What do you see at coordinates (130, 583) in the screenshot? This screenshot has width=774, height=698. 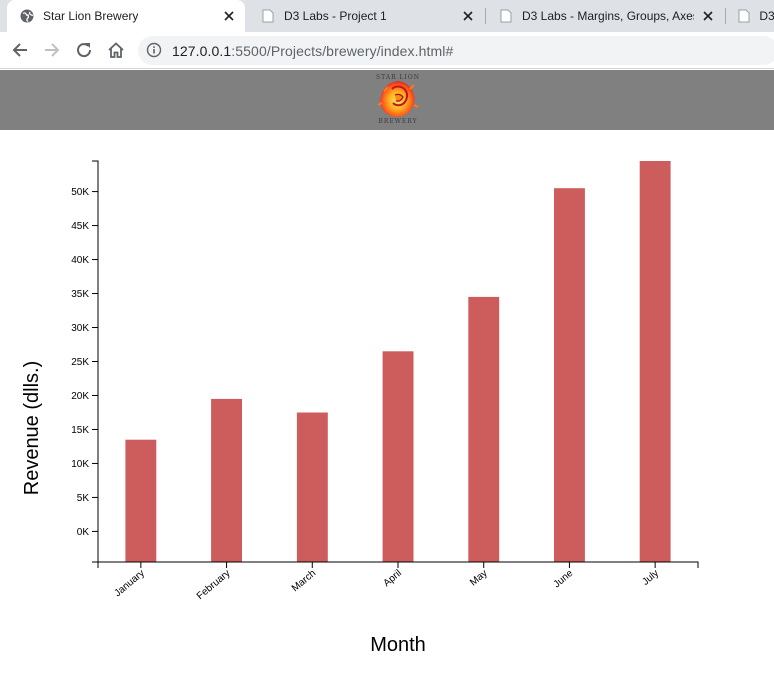 I see `x-tick-label: January` at bounding box center [130, 583].